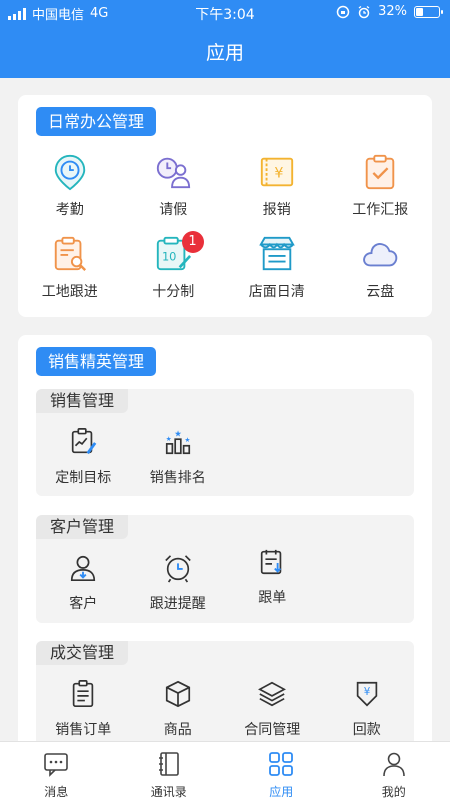 The width and height of the screenshot is (450, 800). Describe the element at coordinates (69, 172) in the screenshot. I see `clock-location-icon` at that location.